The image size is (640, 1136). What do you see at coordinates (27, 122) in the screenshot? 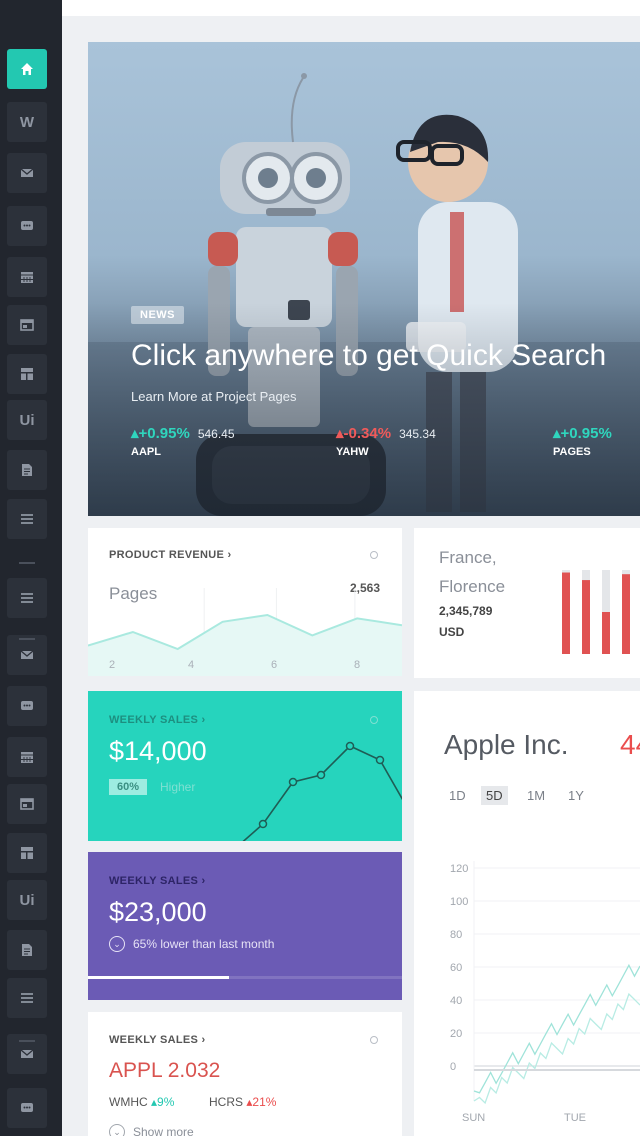
I see `sidebar-item-widgets-1: W` at bounding box center [27, 122].